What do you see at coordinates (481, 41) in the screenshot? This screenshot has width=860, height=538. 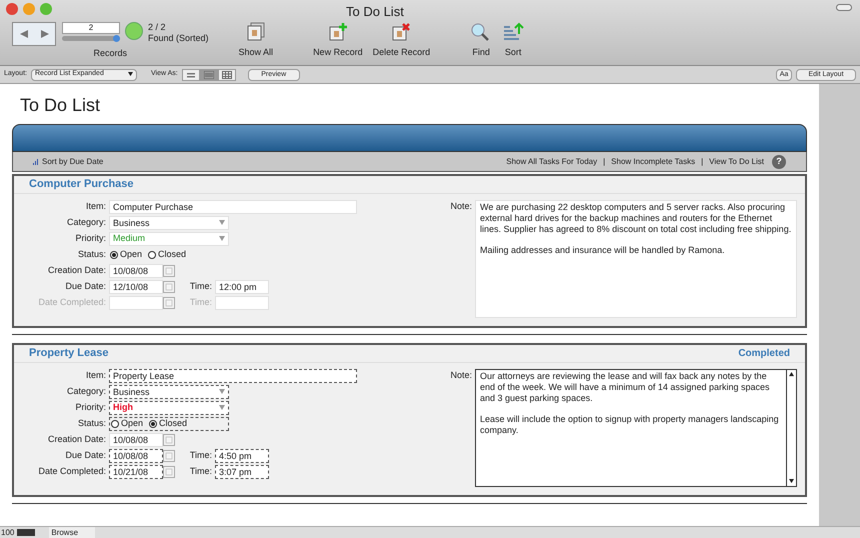 I see `toolbar-button: Find` at bounding box center [481, 41].